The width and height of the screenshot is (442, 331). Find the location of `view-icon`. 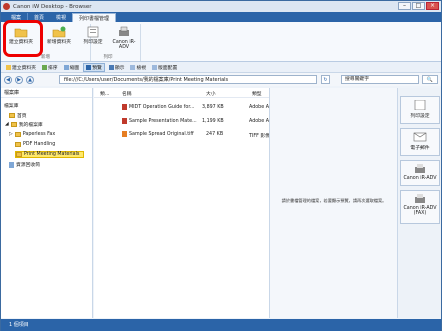

view-icon is located at coordinates (133, 67).